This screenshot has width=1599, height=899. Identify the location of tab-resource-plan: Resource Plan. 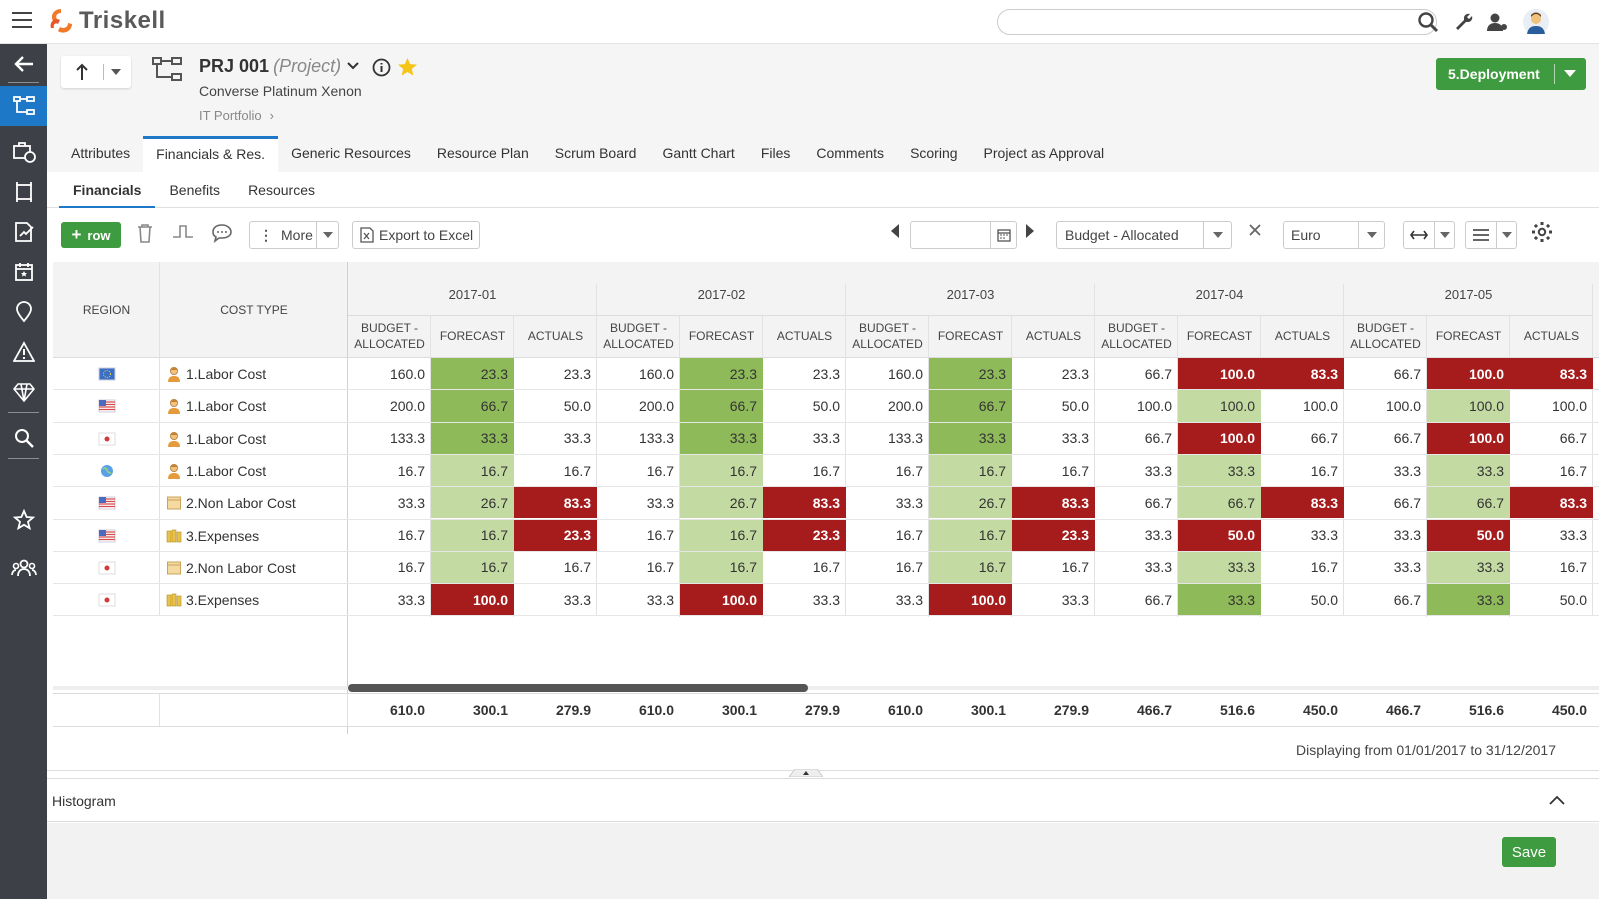
(483, 154).